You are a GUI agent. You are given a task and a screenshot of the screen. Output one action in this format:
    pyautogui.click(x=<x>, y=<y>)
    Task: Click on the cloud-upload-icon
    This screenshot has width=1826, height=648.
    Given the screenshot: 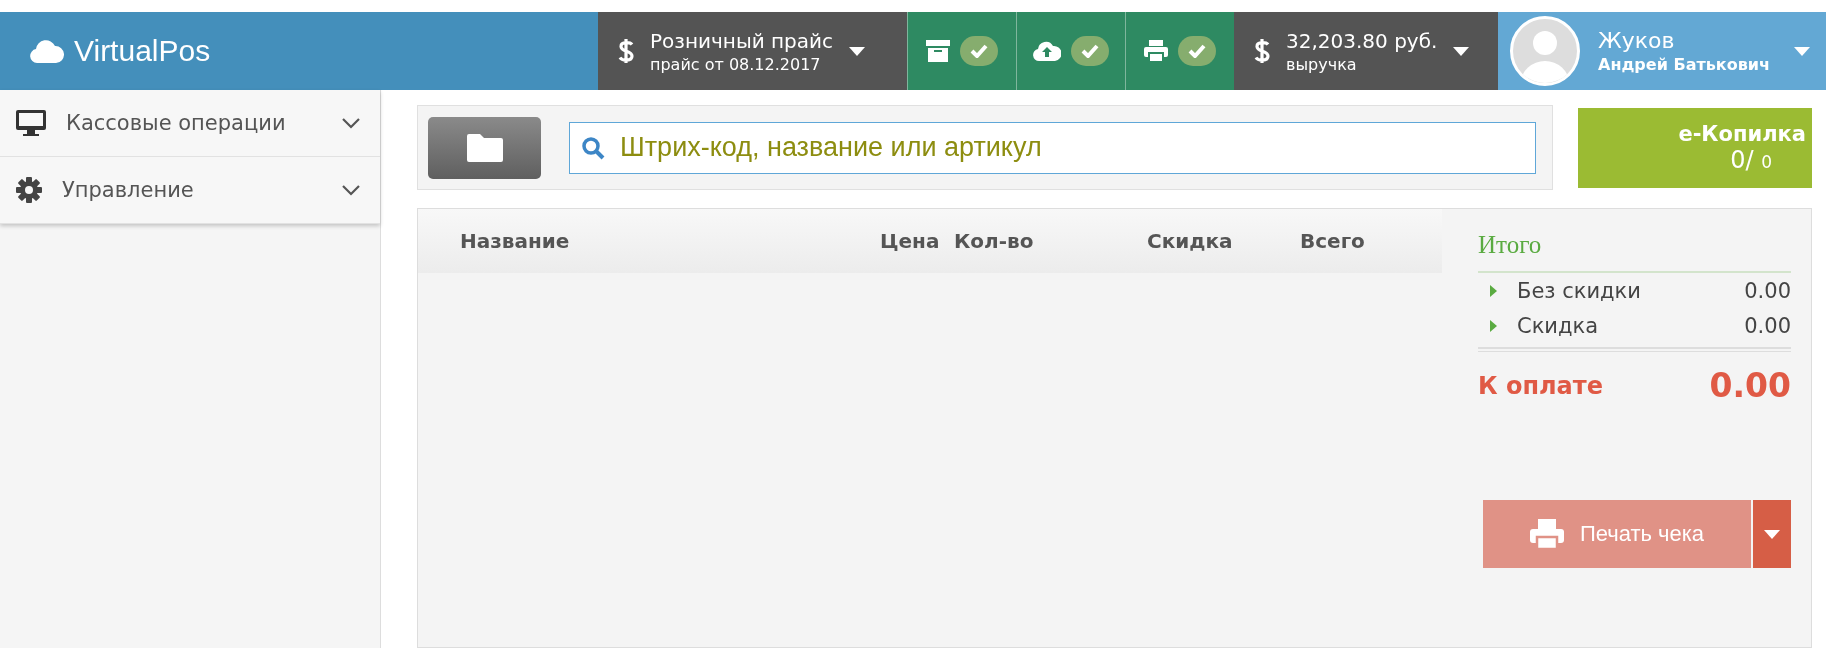 What is the action you would take?
    pyautogui.click(x=1047, y=51)
    